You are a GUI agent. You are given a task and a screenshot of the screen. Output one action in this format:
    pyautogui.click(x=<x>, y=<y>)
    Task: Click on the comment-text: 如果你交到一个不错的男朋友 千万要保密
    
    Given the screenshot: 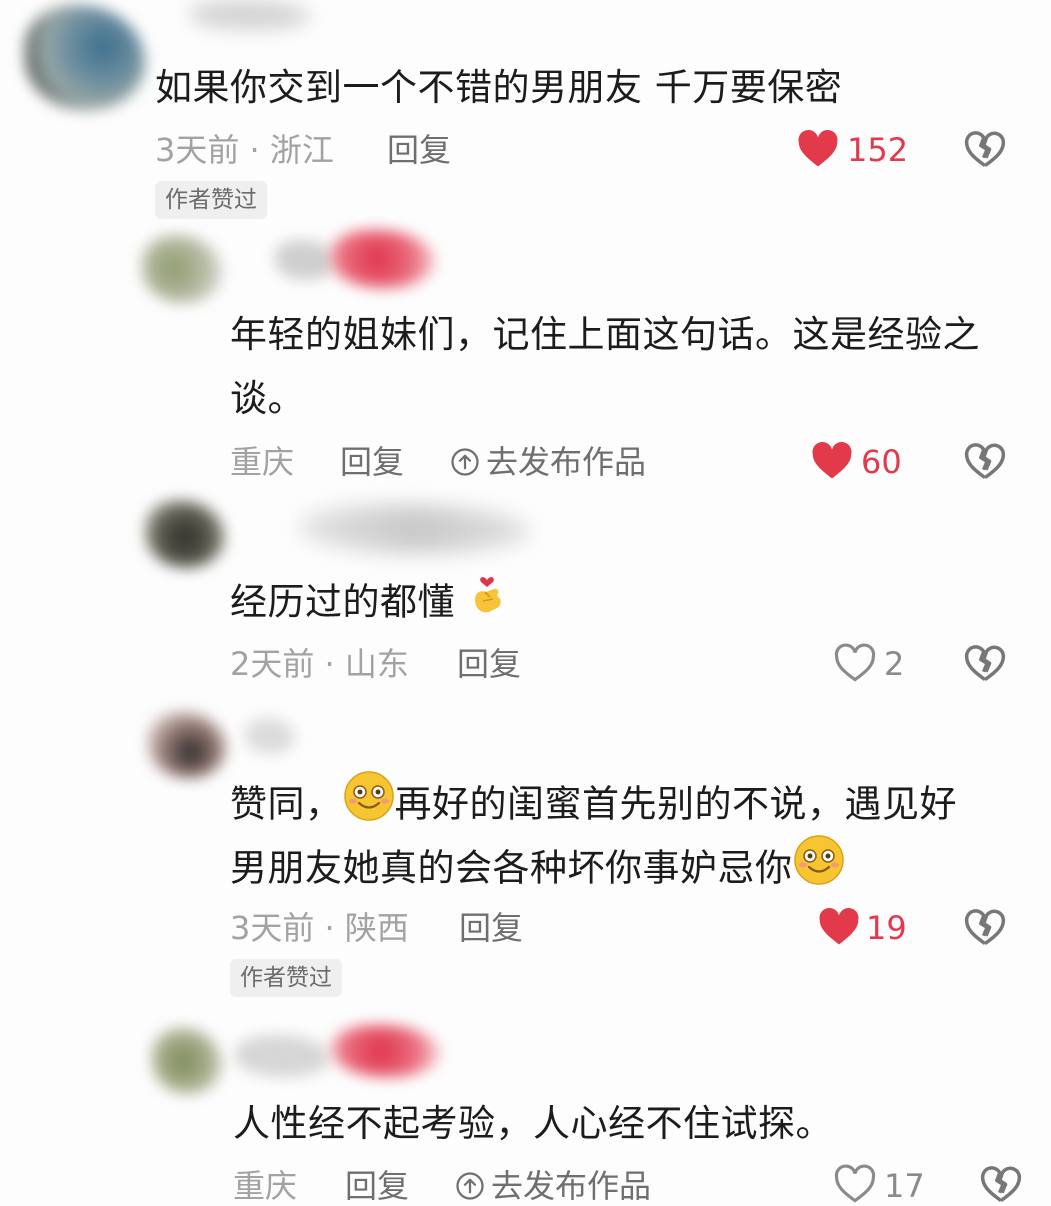 What is the action you would take?
    pyautogui.click(x=499, y=87)
    